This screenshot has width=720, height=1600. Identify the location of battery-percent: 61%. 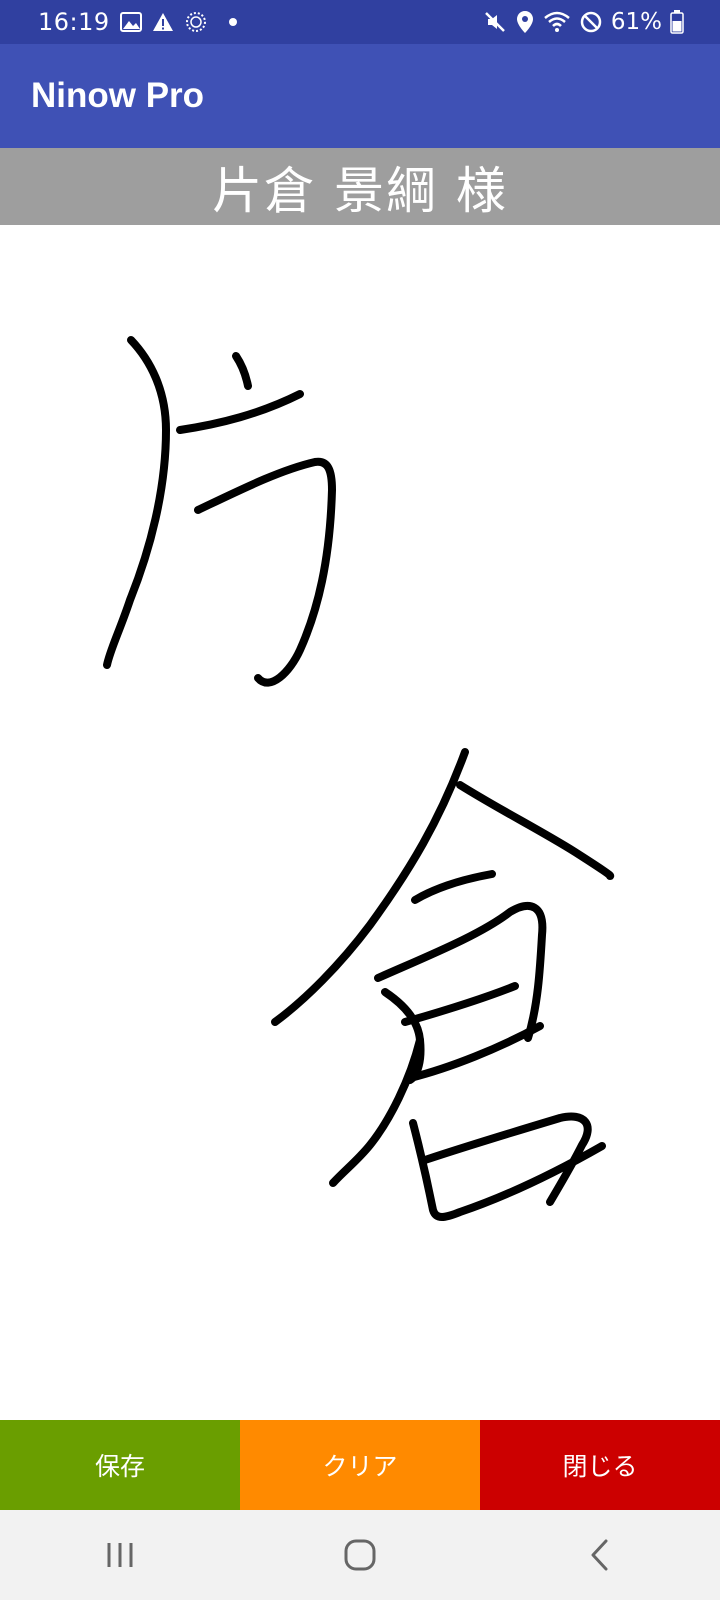
(636, 22).